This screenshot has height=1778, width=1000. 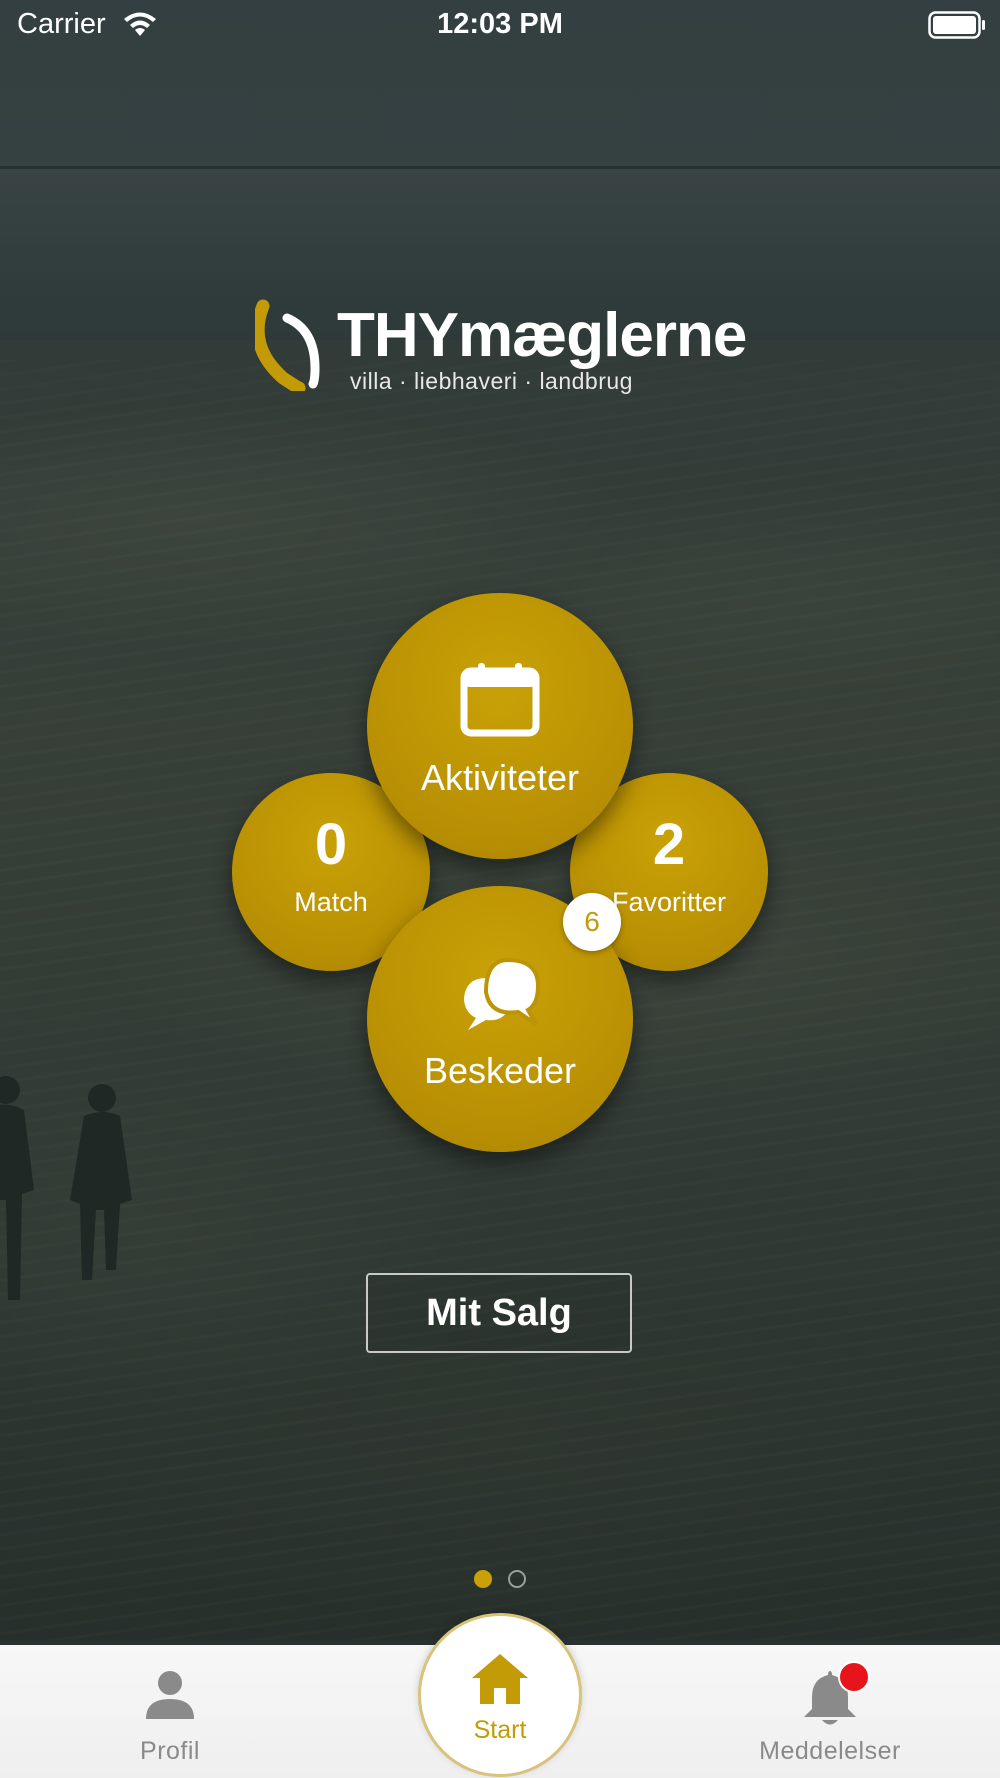 What do you see at coordinates (331, 902) in the screenshot?
I see `match-label: Match` at bounding box center [331, 902].